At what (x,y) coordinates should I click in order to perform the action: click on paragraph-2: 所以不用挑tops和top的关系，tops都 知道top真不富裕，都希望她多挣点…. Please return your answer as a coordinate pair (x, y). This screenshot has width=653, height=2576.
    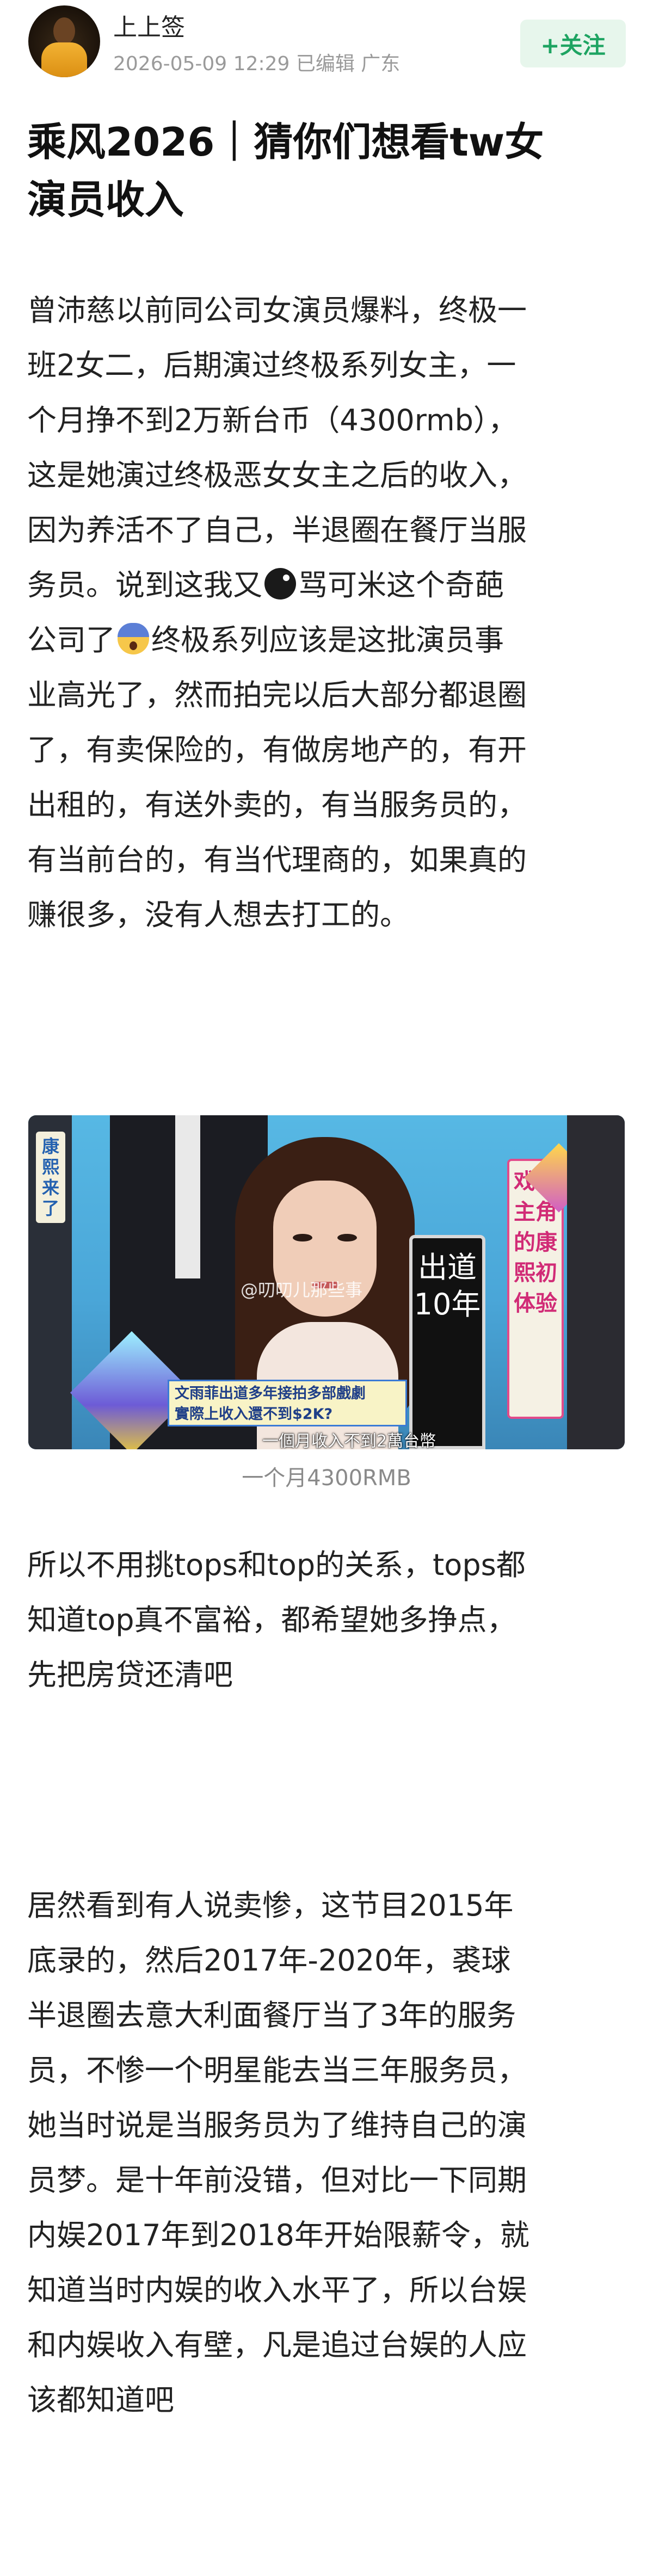
    Looking at the image, I should click on (329, 1619).